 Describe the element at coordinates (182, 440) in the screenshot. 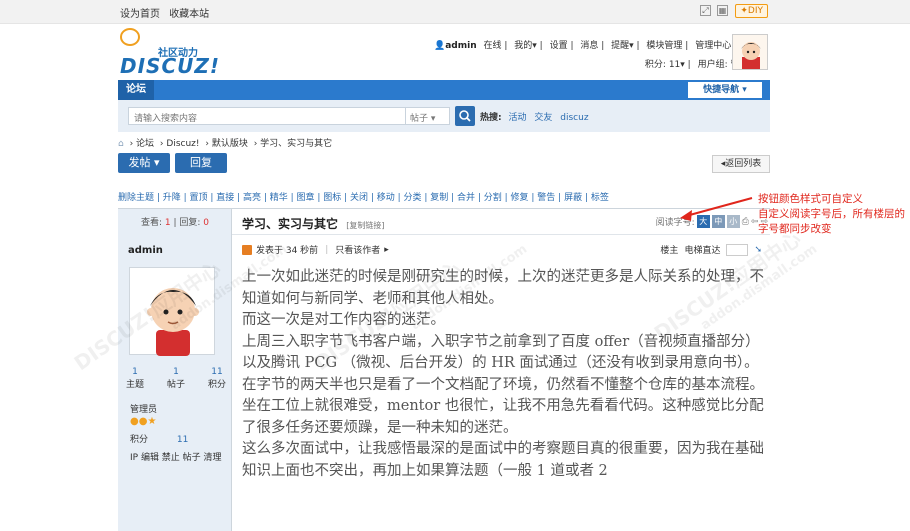

I see `credits-value: 11` at that location.